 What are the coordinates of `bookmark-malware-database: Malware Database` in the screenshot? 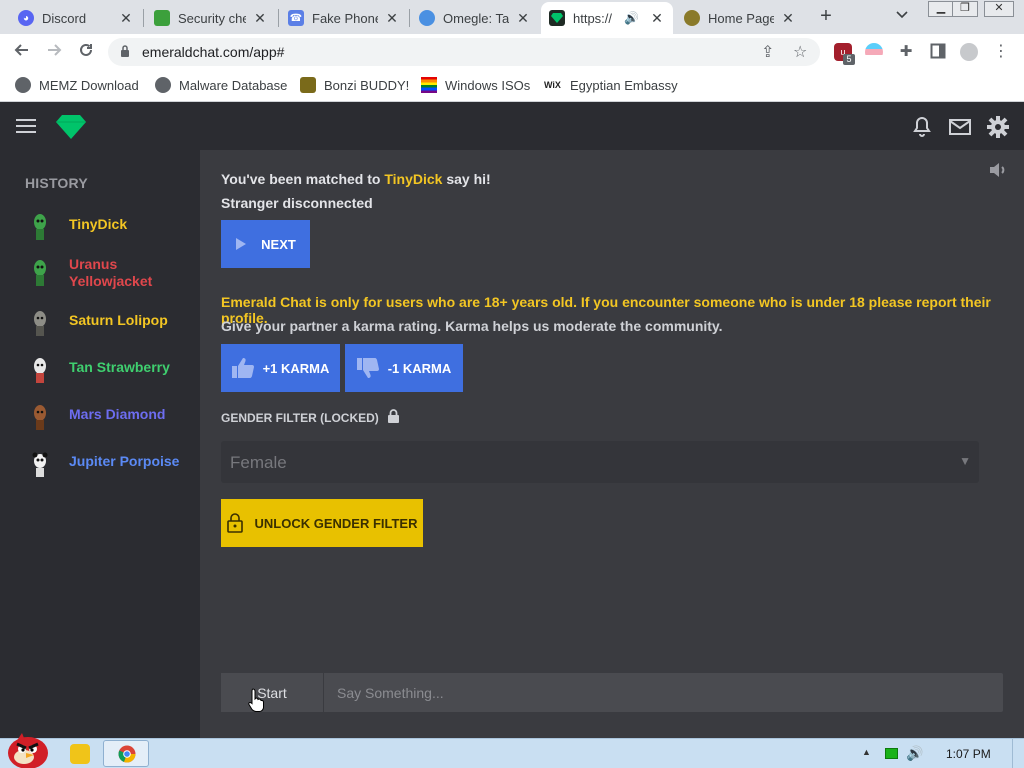 It's located at (221, 85).